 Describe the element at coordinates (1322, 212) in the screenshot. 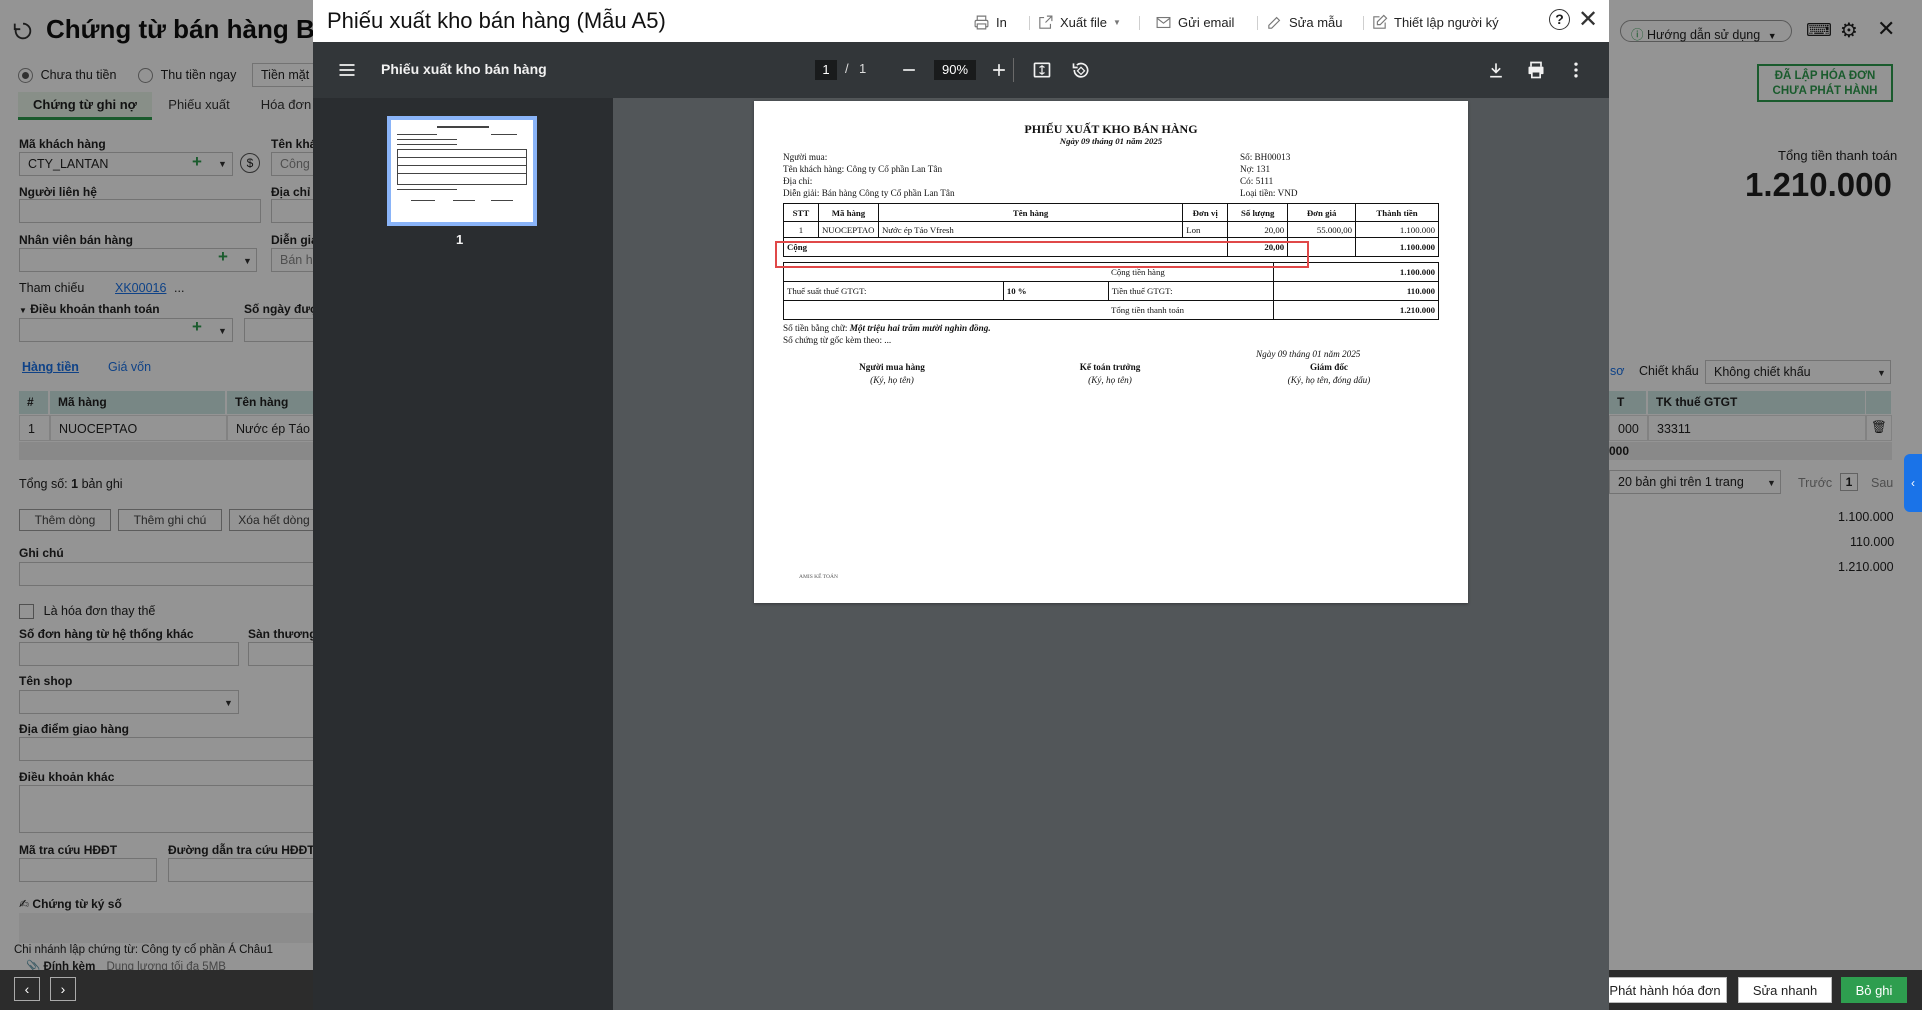

I see `doc-th-price: Đơn giá` at that location.